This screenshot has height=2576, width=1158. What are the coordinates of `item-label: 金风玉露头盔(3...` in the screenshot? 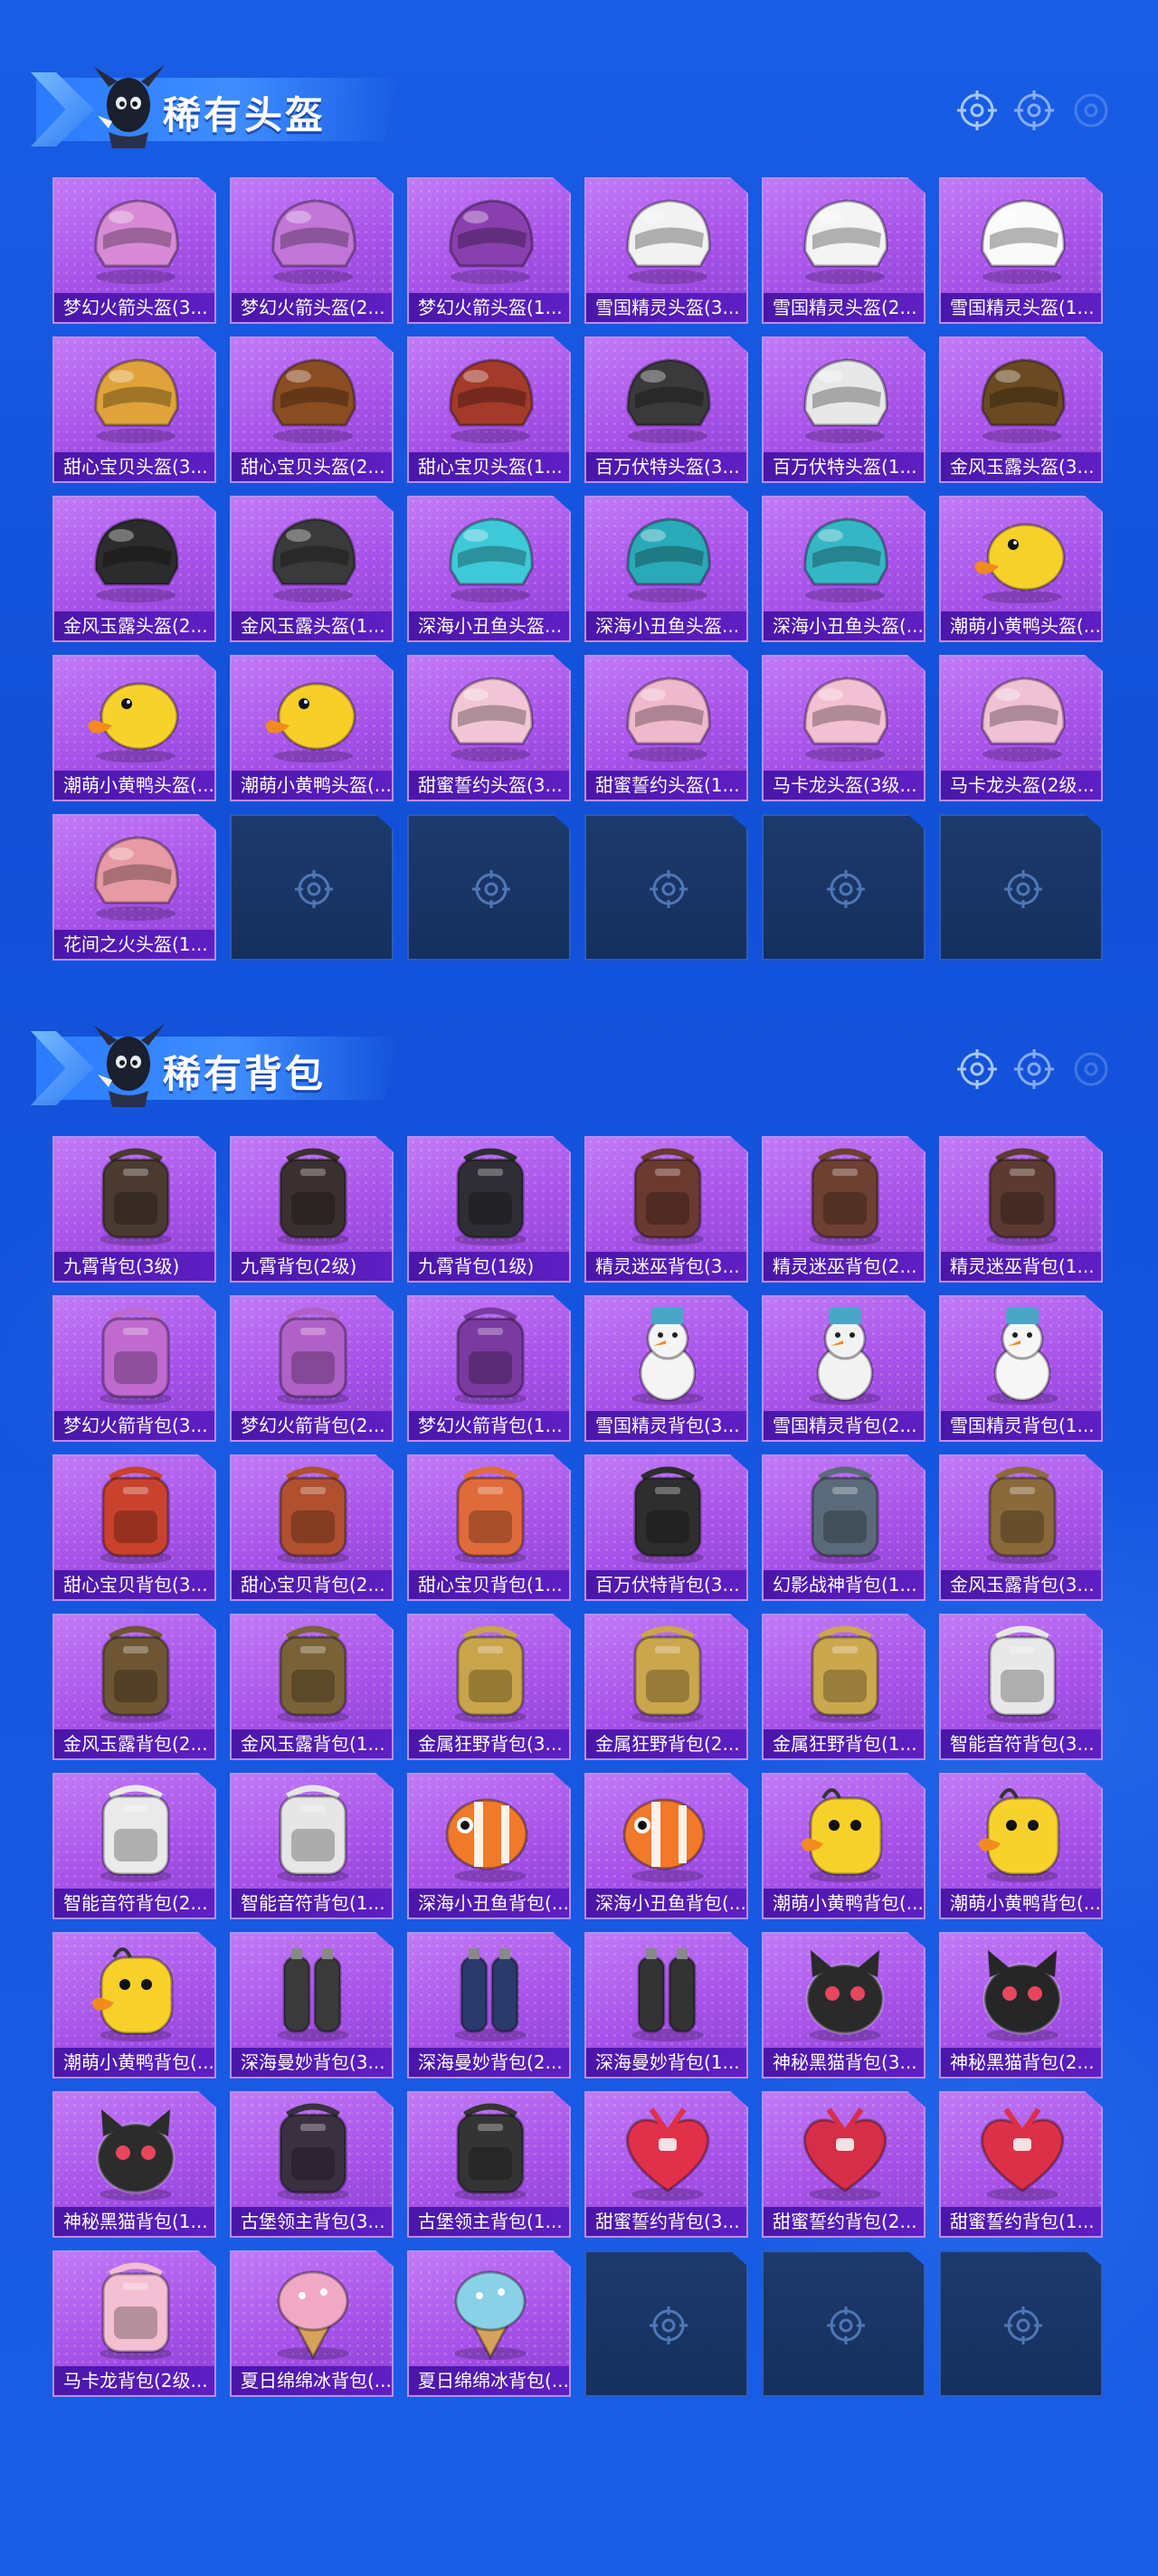 It's located at (1021, 466).